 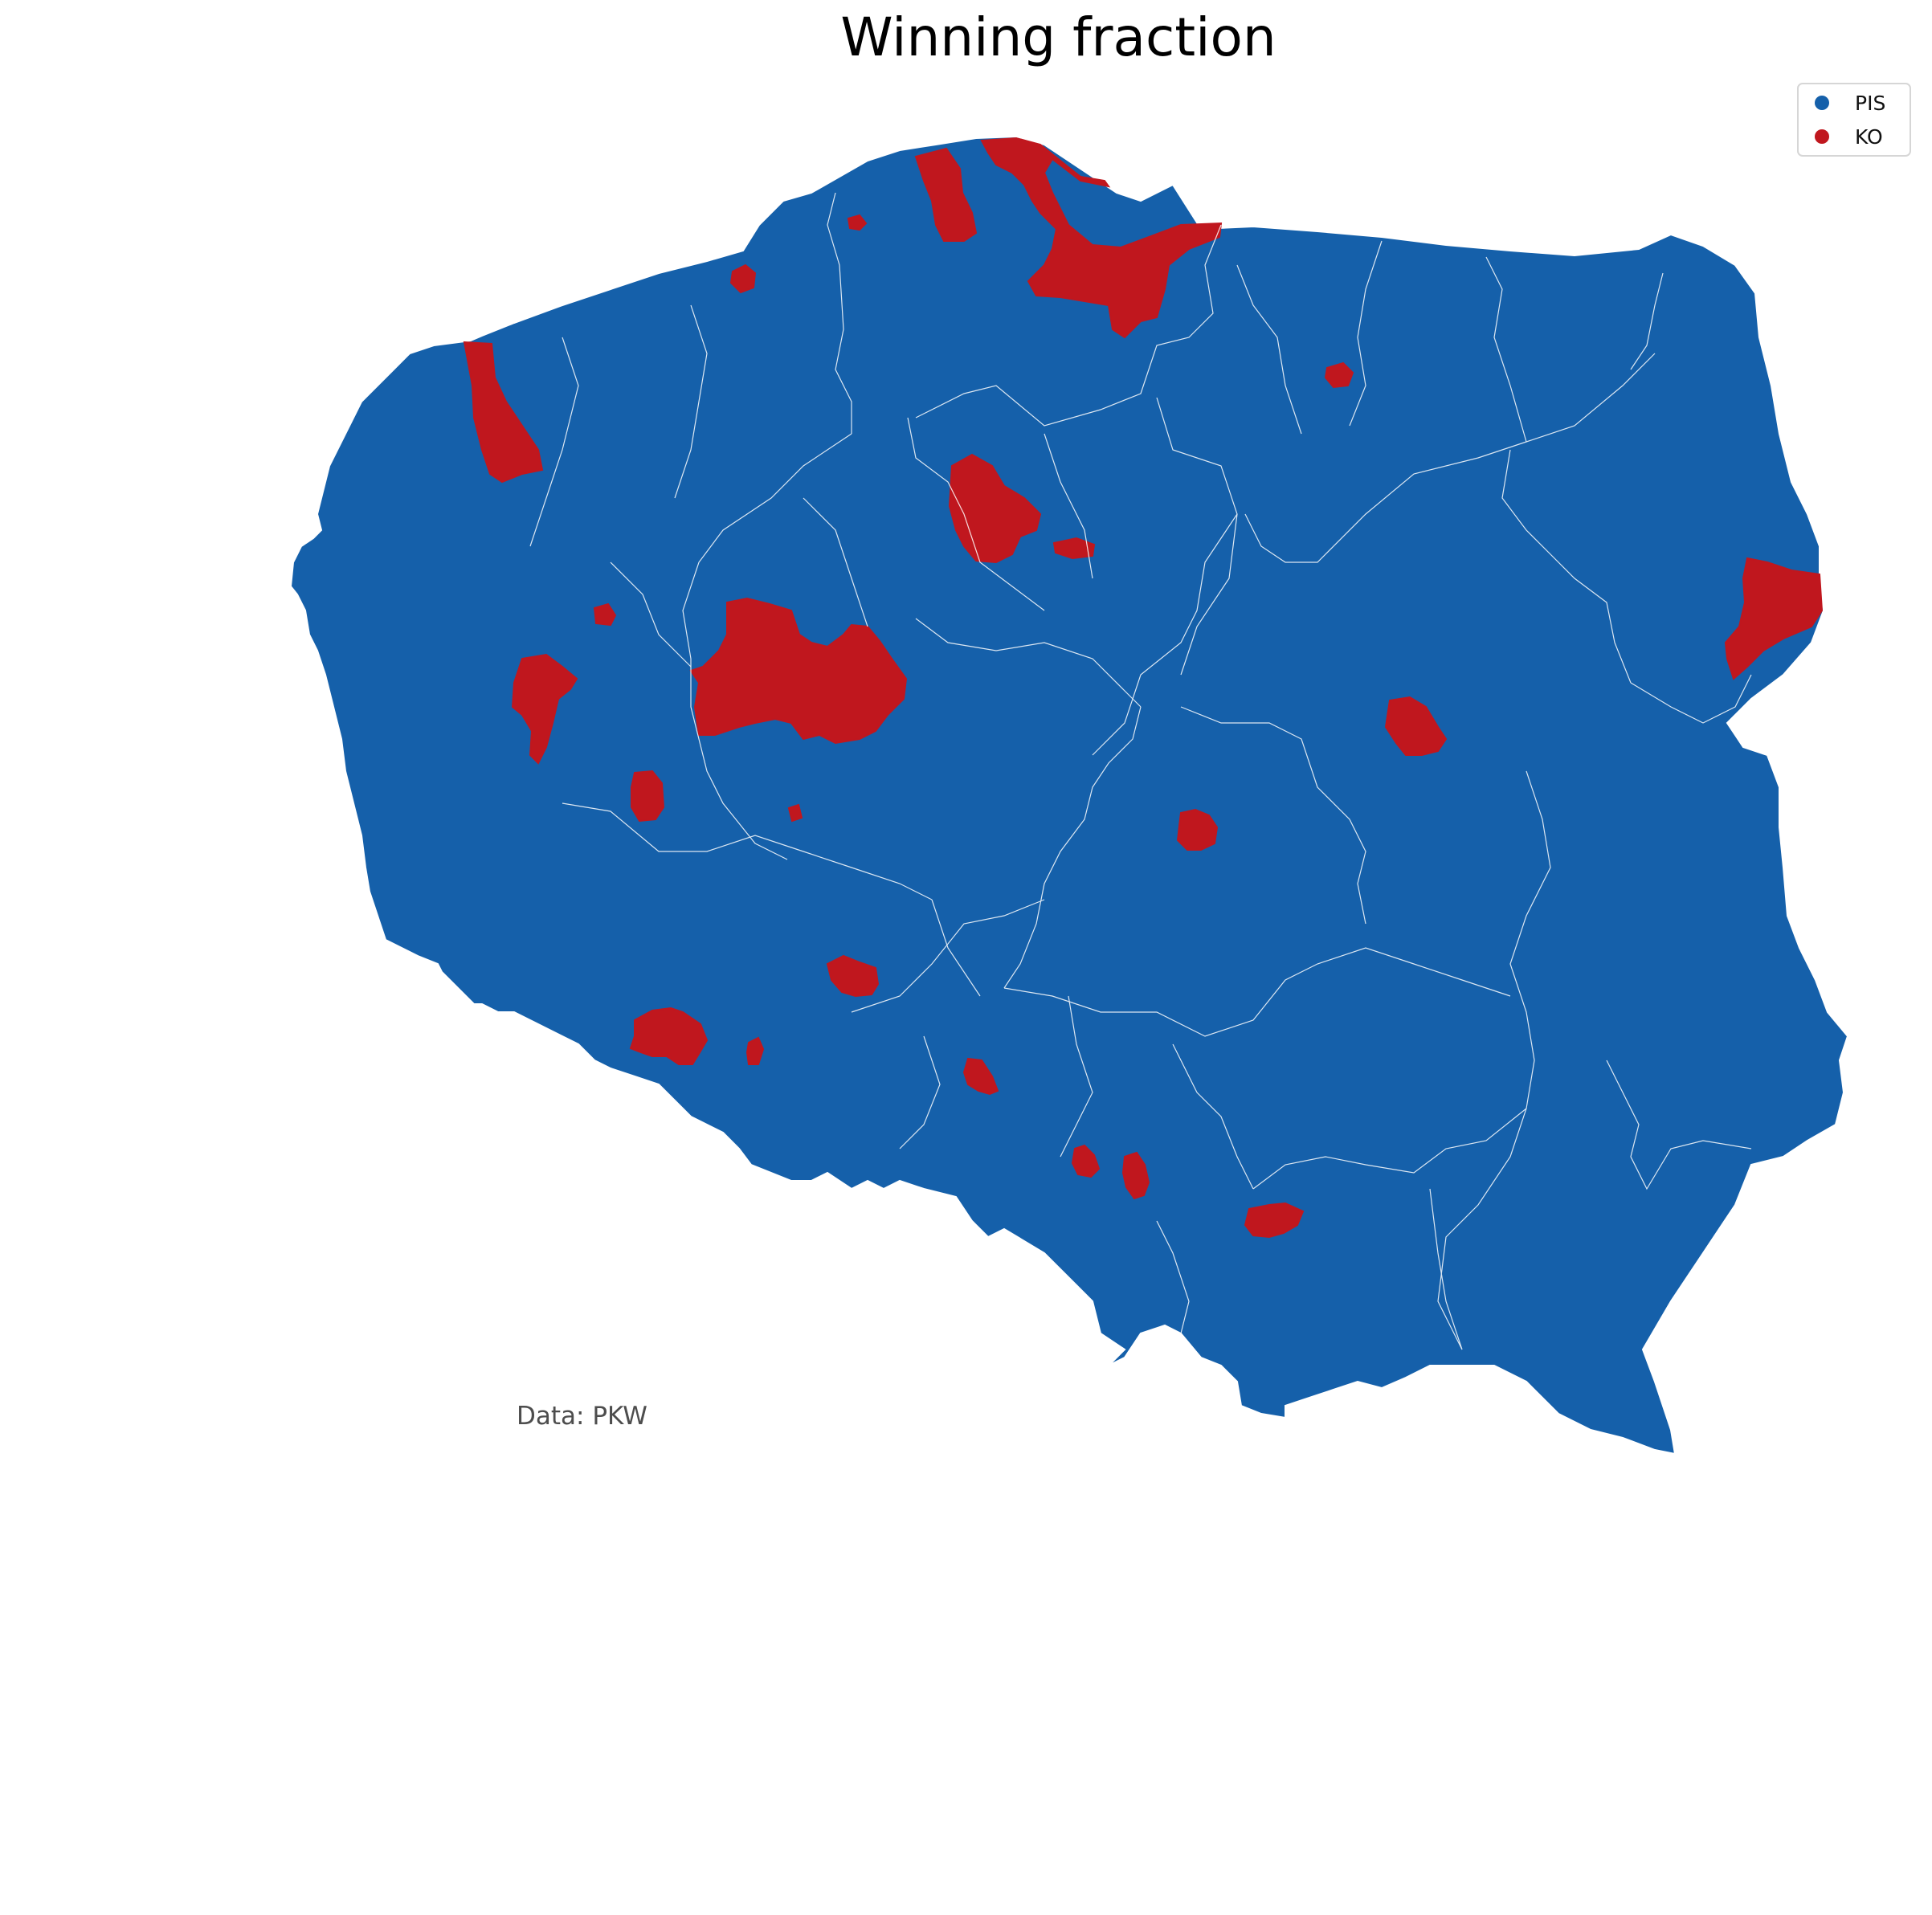 What do you see at coordinates (1869, 137) in the screenshot?
I see `legend-label-ko: KO` at bounding box center [1869, 137].